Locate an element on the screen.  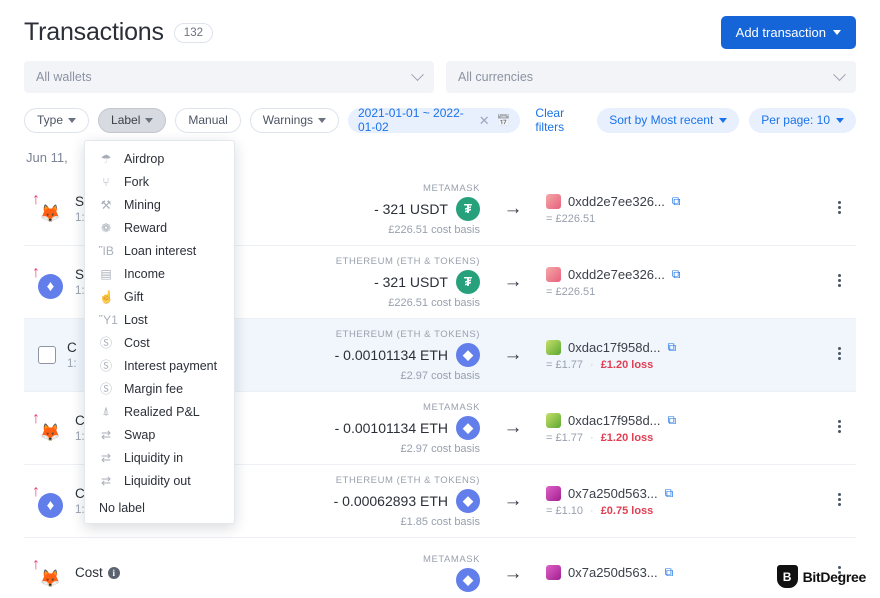
menu-item-mining: ⚒ Mining is located at coordinates (159, 204).